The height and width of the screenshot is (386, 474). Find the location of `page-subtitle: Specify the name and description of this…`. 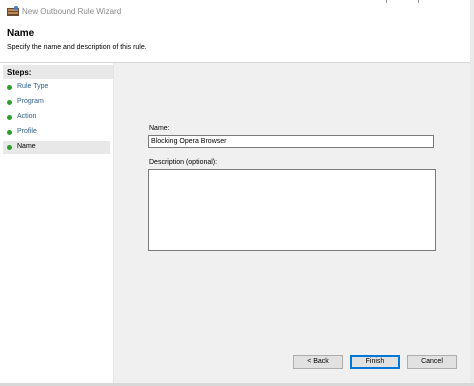

page-subtitle: Specify the name and description of this… is located at coordinates (77, 47).